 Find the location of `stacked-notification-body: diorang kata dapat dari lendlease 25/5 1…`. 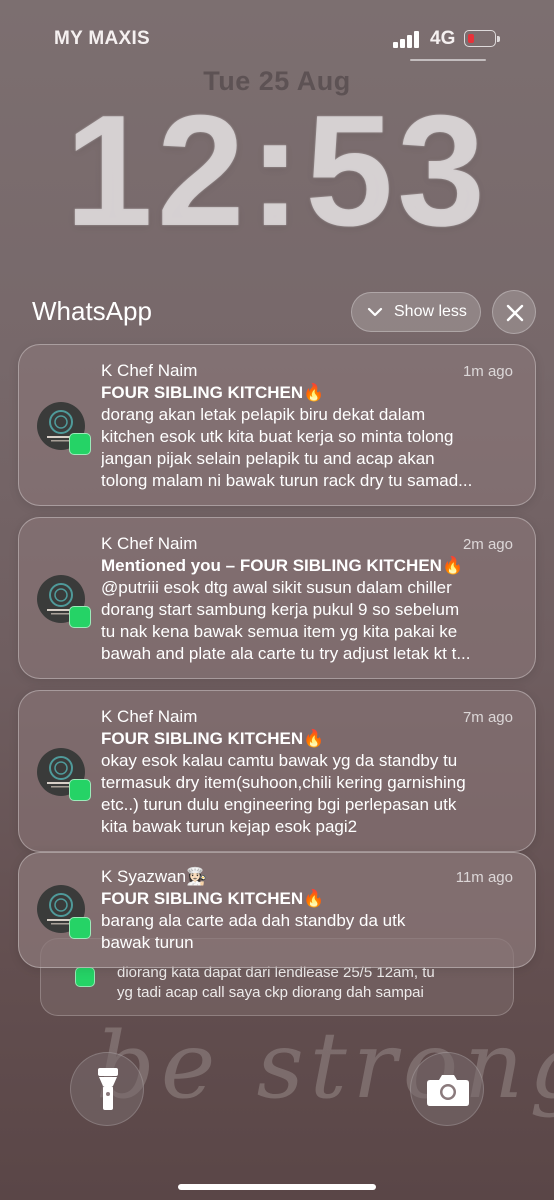

stacked-notification-body: diorang kata dapat dari lendlease 25/5 1… is located at coordinates (276, 983).